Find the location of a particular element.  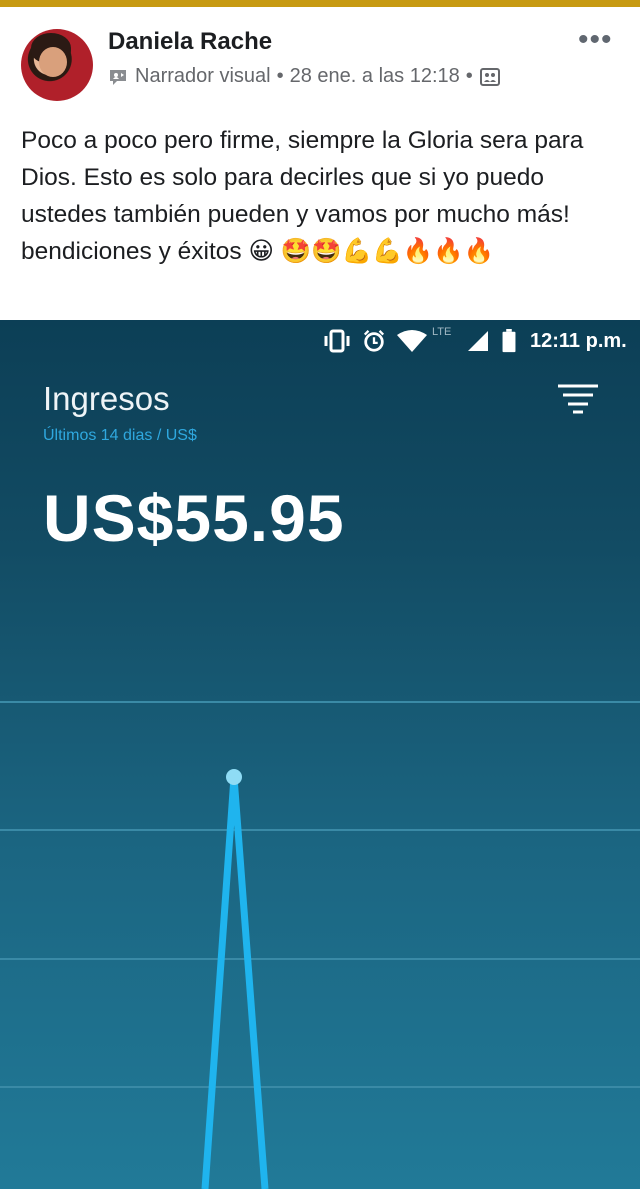

author-name: Daniela Rache is located at coordinates (190, 42).